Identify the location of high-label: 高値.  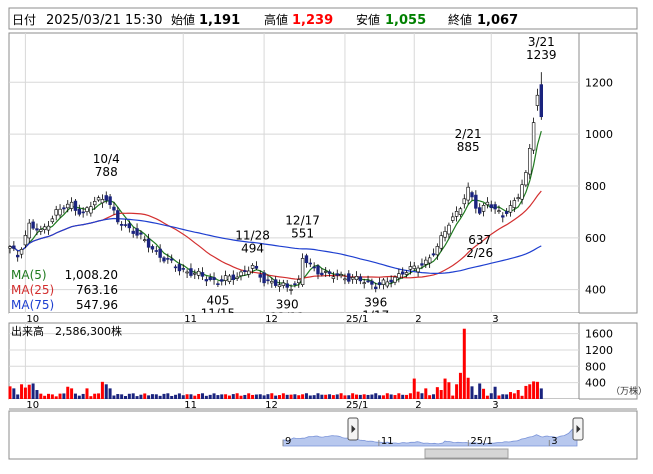
(276, 19).